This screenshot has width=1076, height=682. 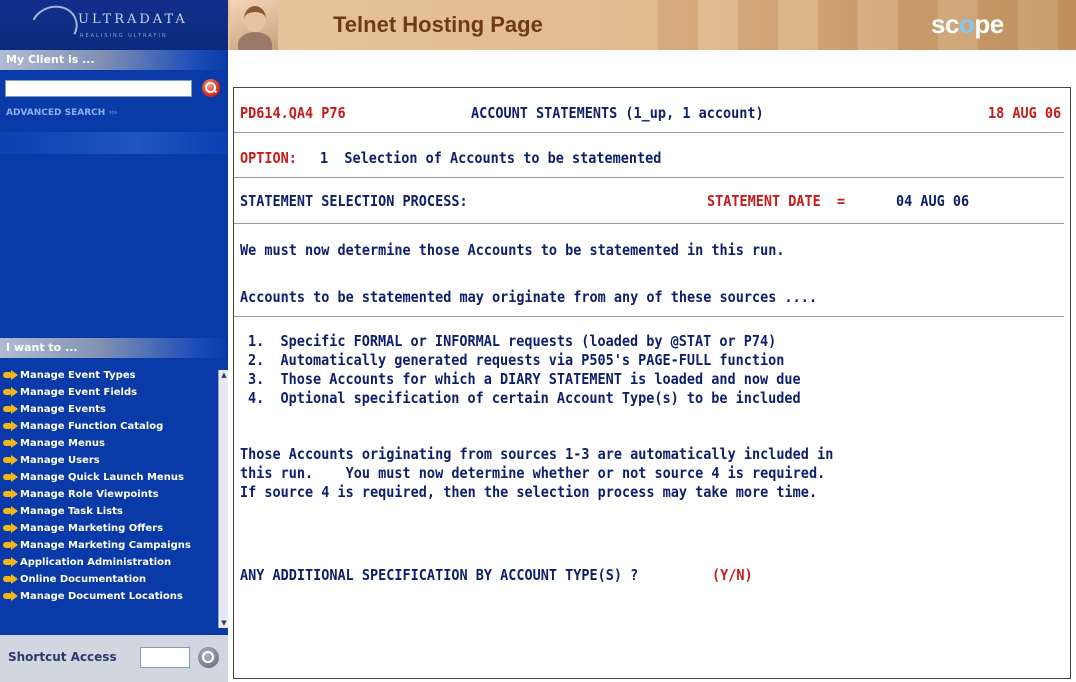 What do you see at coordinates (268, 158) in the screenshot?
I see `option-label: OPTION:` at bounding box center [268, 158].